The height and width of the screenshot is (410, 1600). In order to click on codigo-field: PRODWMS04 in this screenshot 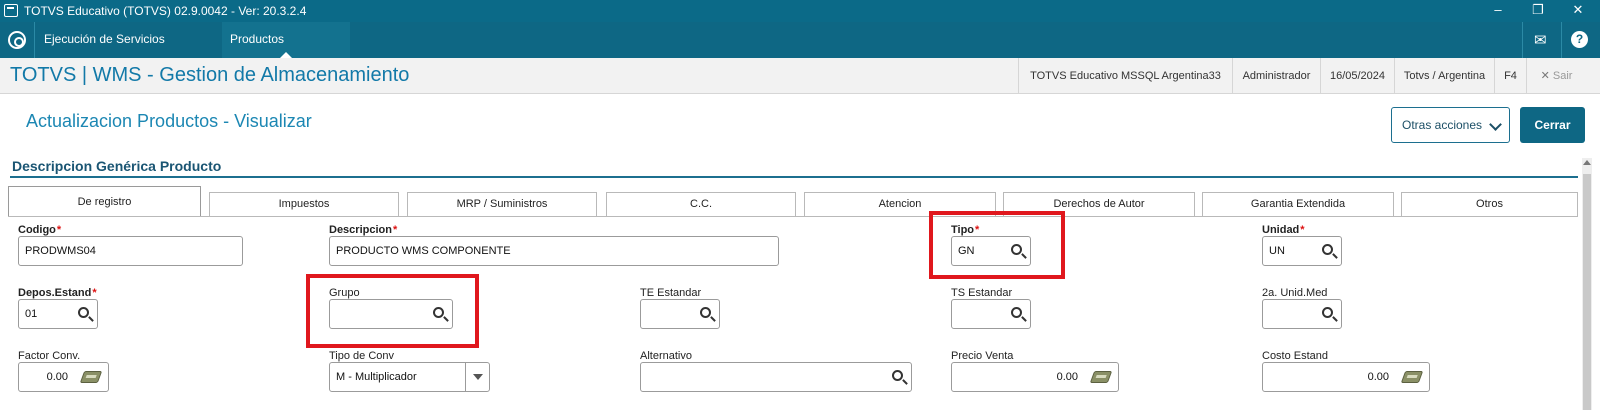, I will do `click(130, 251)`.